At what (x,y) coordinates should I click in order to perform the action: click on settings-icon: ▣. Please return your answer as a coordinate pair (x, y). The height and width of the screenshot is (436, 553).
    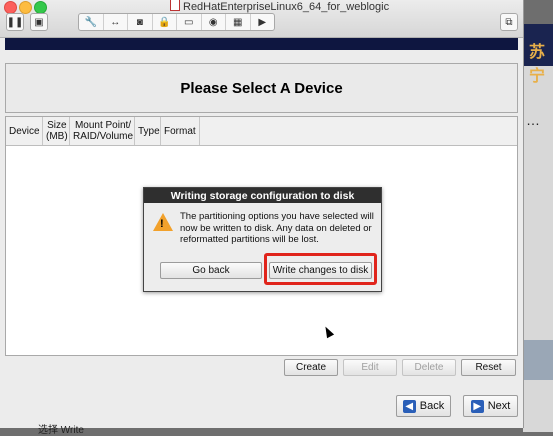
    Looking at the image, I should click on (39, 22).